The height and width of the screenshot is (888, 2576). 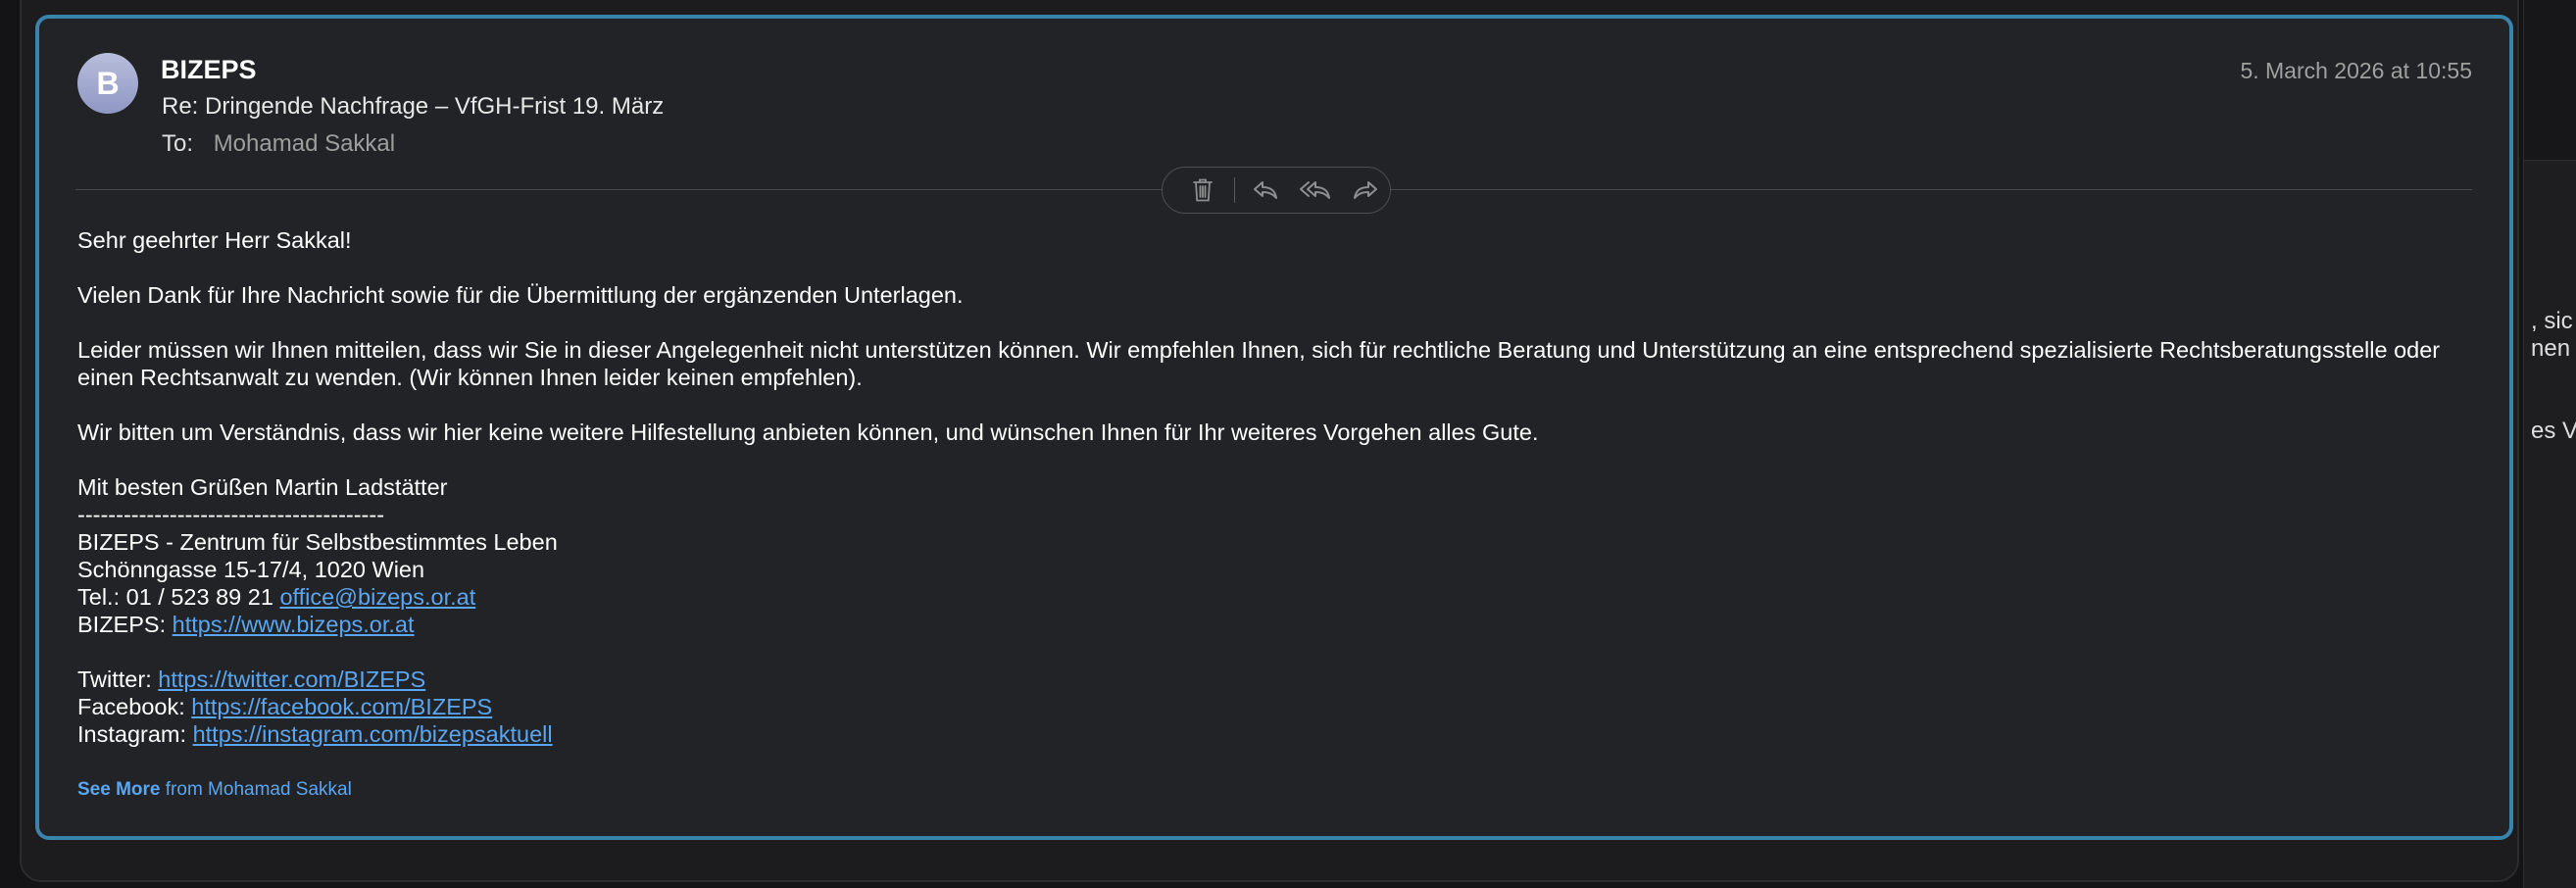 What do you see at coordinates (122, 624) in the screenshot?
I see `web-label: BIZEPS:` at bounding box center [122, 624].